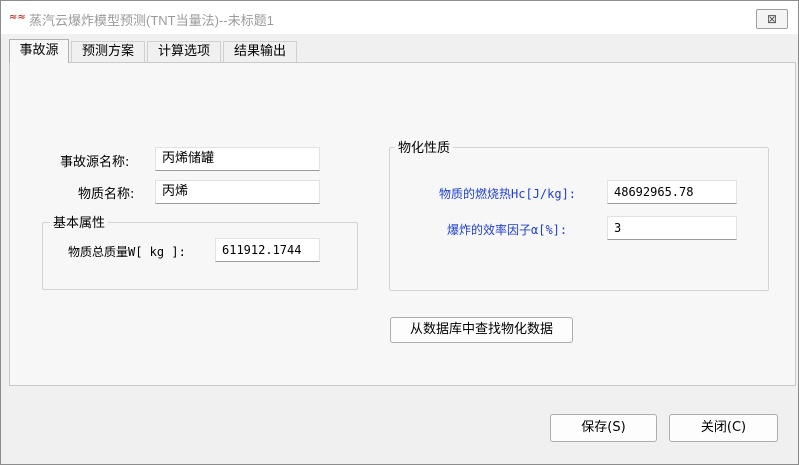  I want to click on tab-accident-source: 事故源, so click(39, 51).